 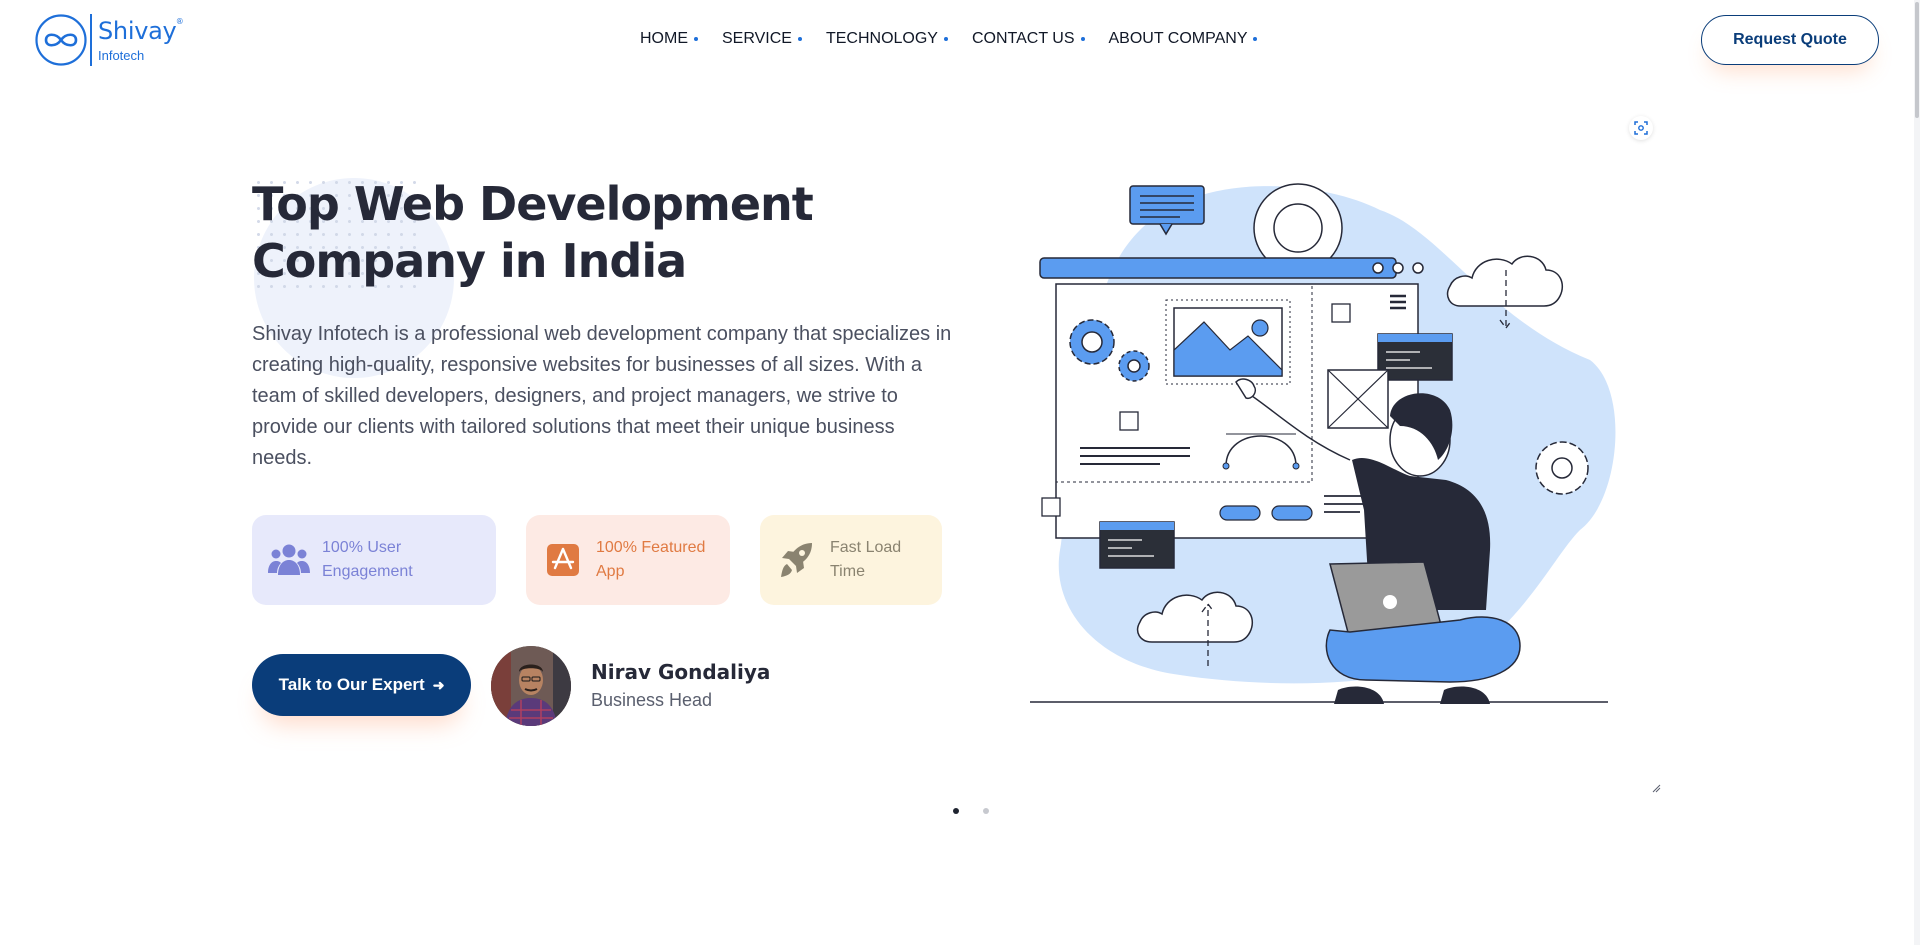 I want to click on nav-item-service: SERVICE, so click(x=762, y=39).